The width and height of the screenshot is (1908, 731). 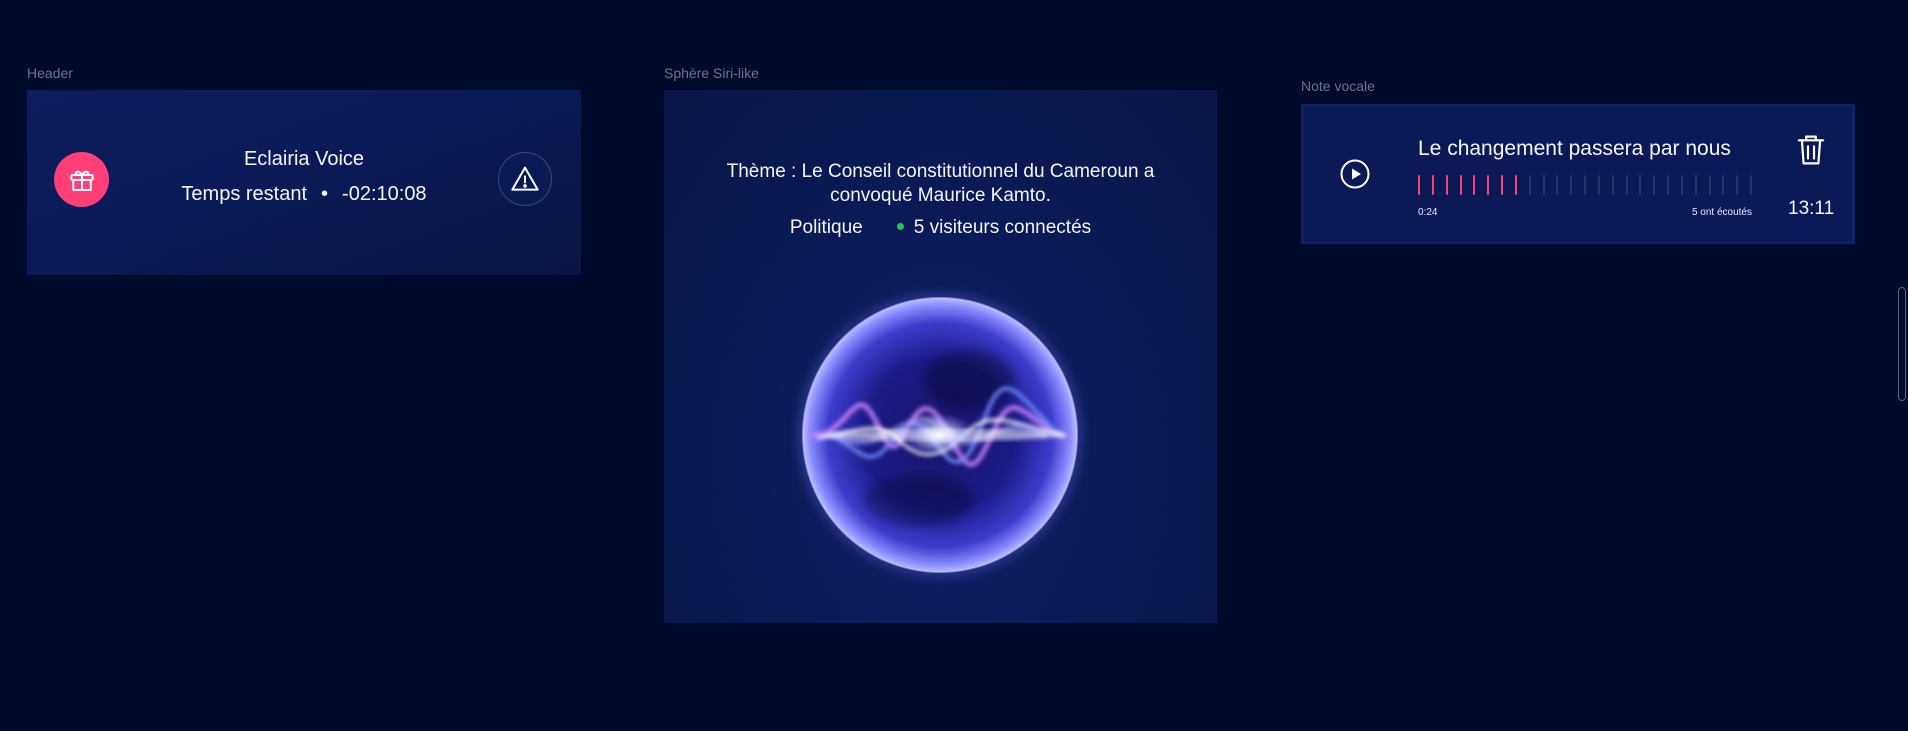 What do you see at coordinates (1574, 148) in the screenshot?
I see `voice-note-title: Le changement passera par nous` at bounding box center [1574, 148].